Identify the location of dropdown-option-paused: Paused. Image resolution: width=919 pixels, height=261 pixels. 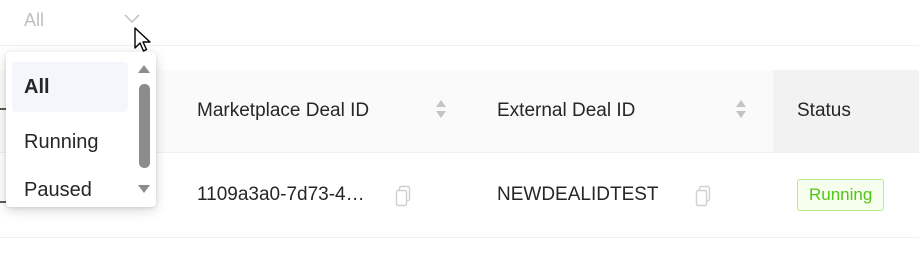
(70, 186).